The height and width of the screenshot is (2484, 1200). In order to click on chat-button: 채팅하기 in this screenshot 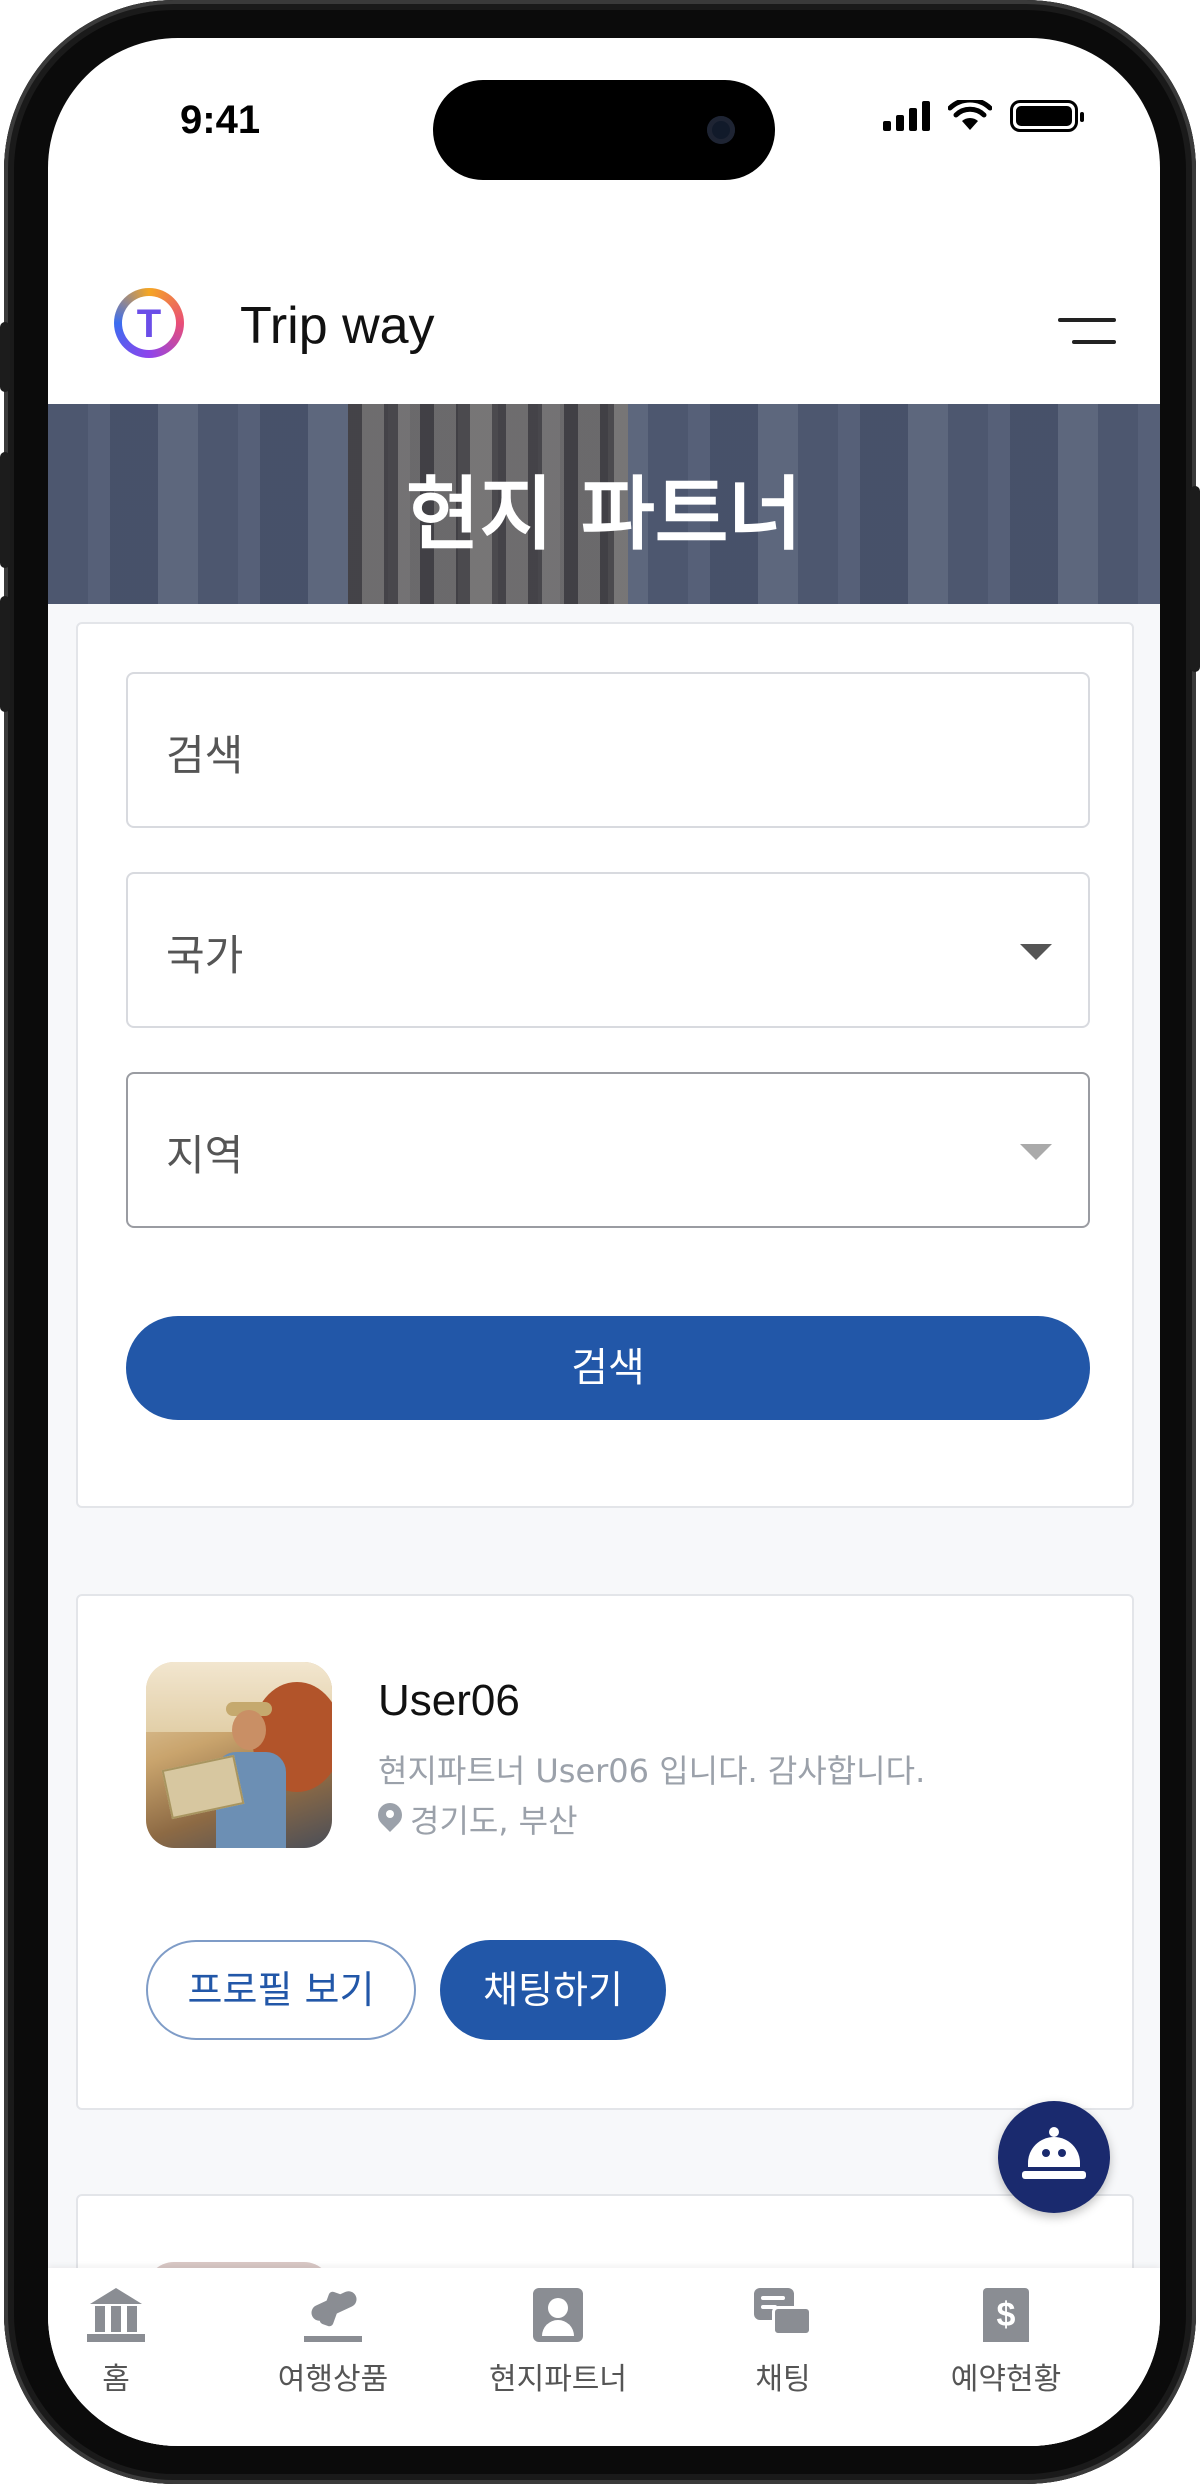, I will do `click(553, 1990)`.